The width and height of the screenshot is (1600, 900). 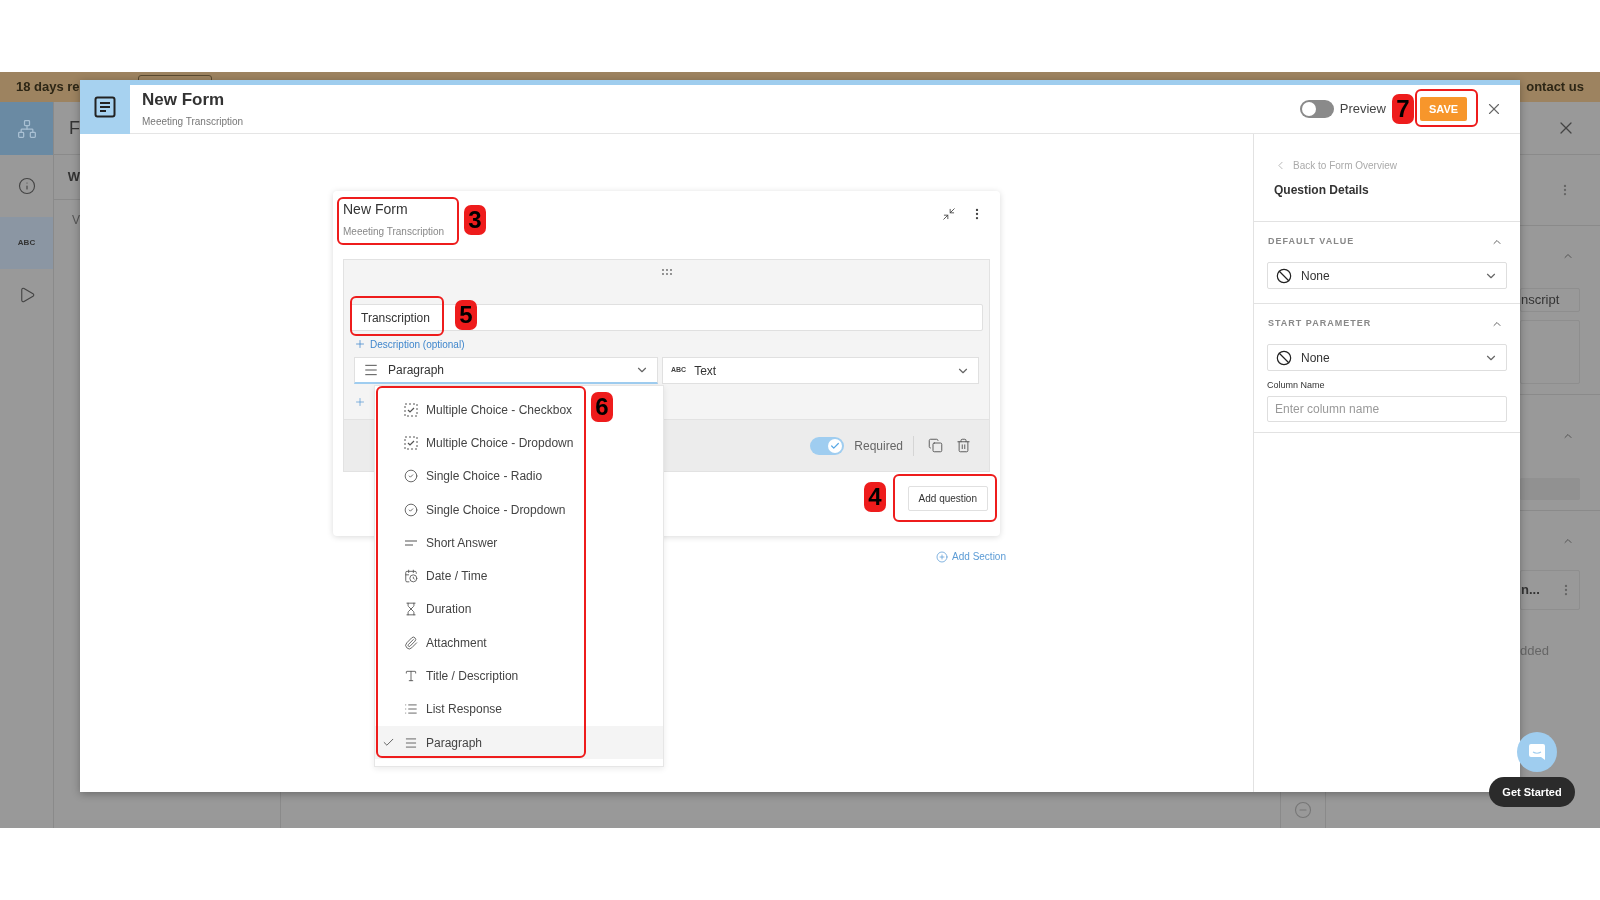 I want to click on add-description-link: Description (optional), so click(x=409, y=344).